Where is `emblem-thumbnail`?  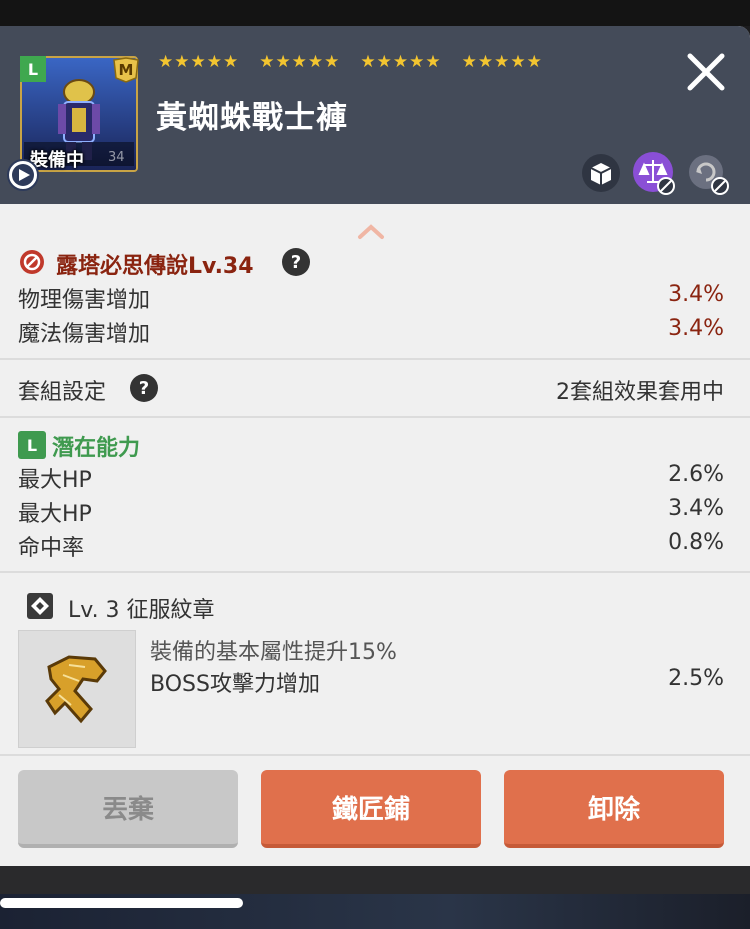
emblem-thumbnail is located at coordinates (77, 689).